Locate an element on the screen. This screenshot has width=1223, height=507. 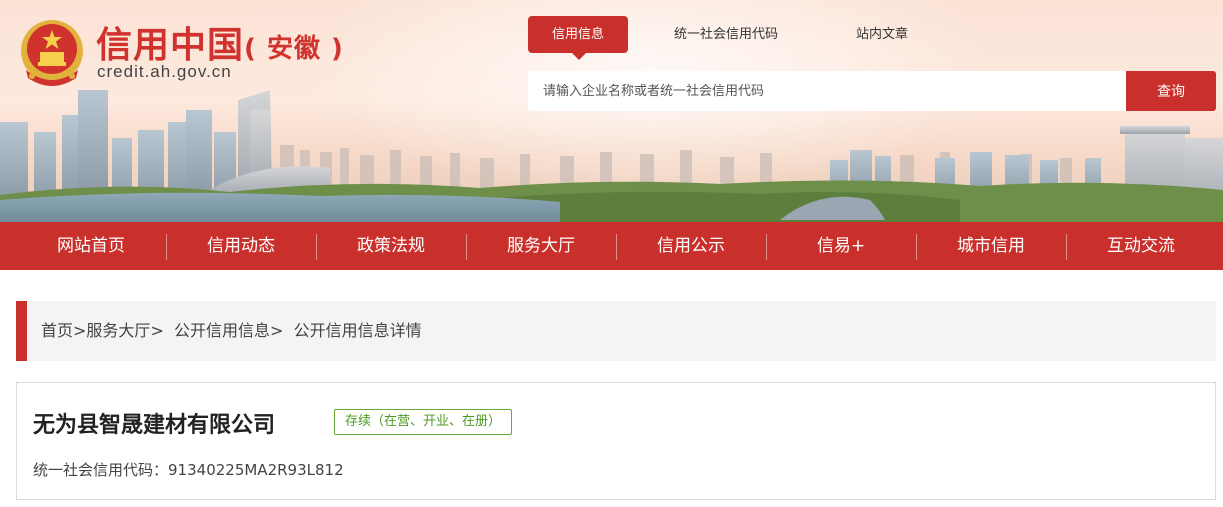
nav-item-city-credit: 城市信用 is located at coordinates (991, 246).